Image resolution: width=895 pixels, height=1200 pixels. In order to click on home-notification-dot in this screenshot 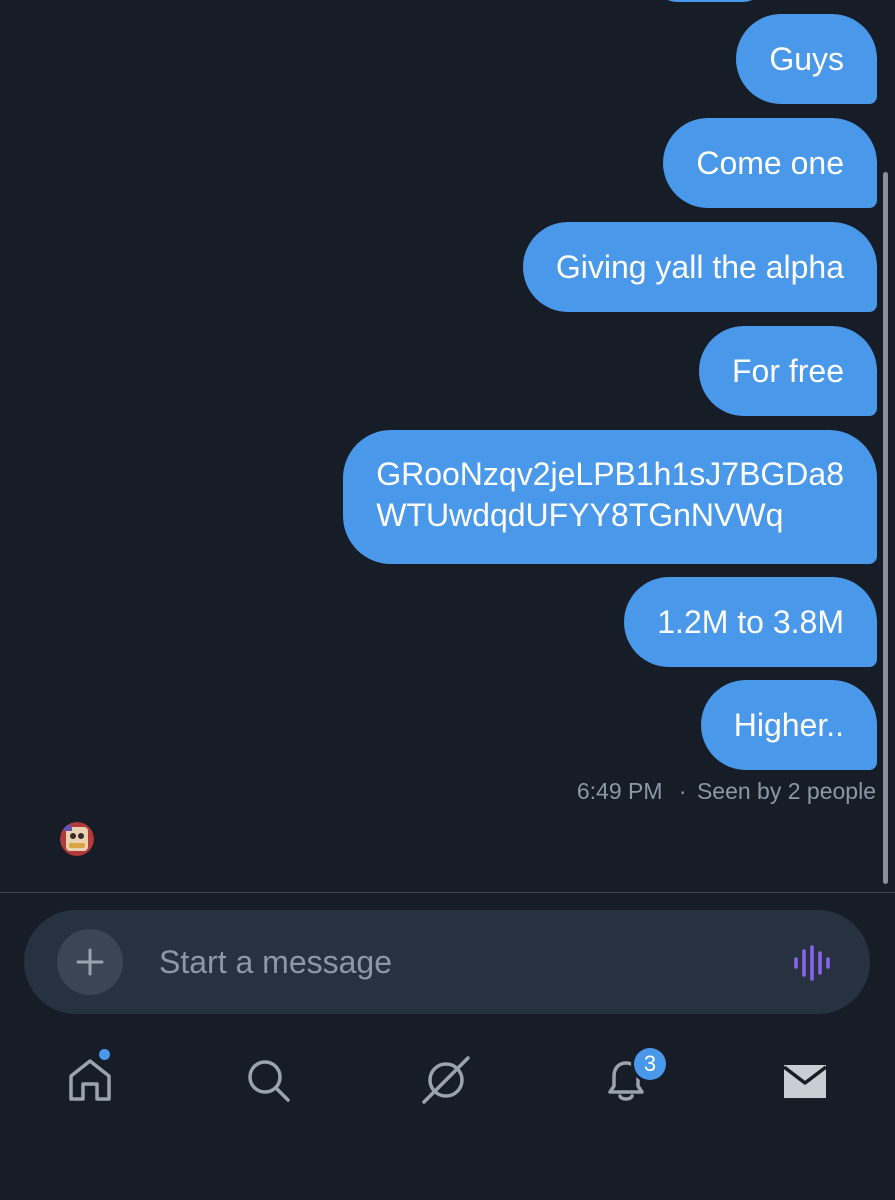, I will do `click(104, 1054)`.